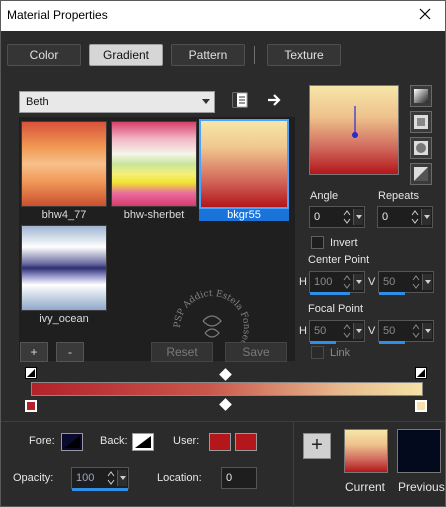 Image resolution: width=446 pixels, height=507 pixels. I want to click on link-label: Link, so click(340, 353).